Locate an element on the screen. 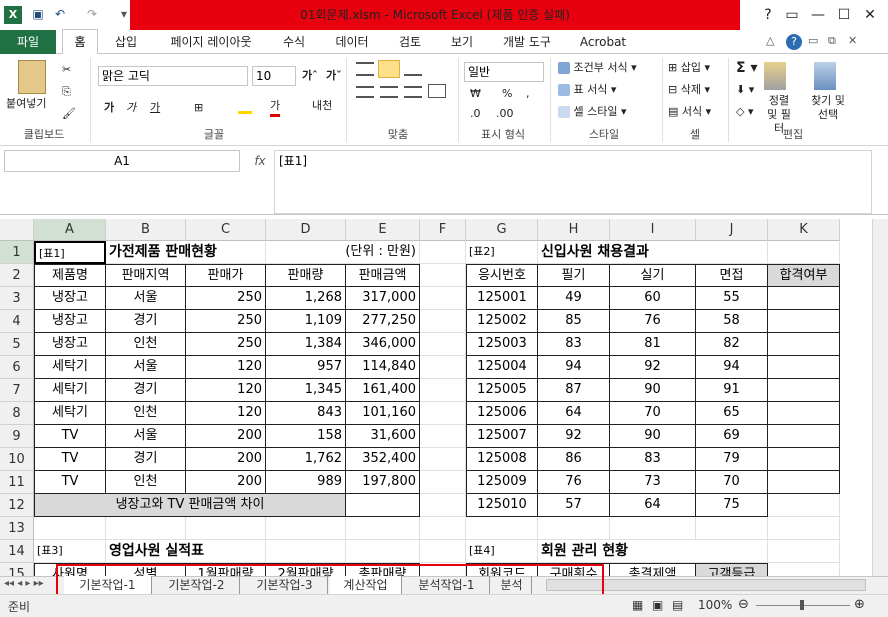 The image size is (888, 617). align-top-icon is located at coordinates (365, 69).